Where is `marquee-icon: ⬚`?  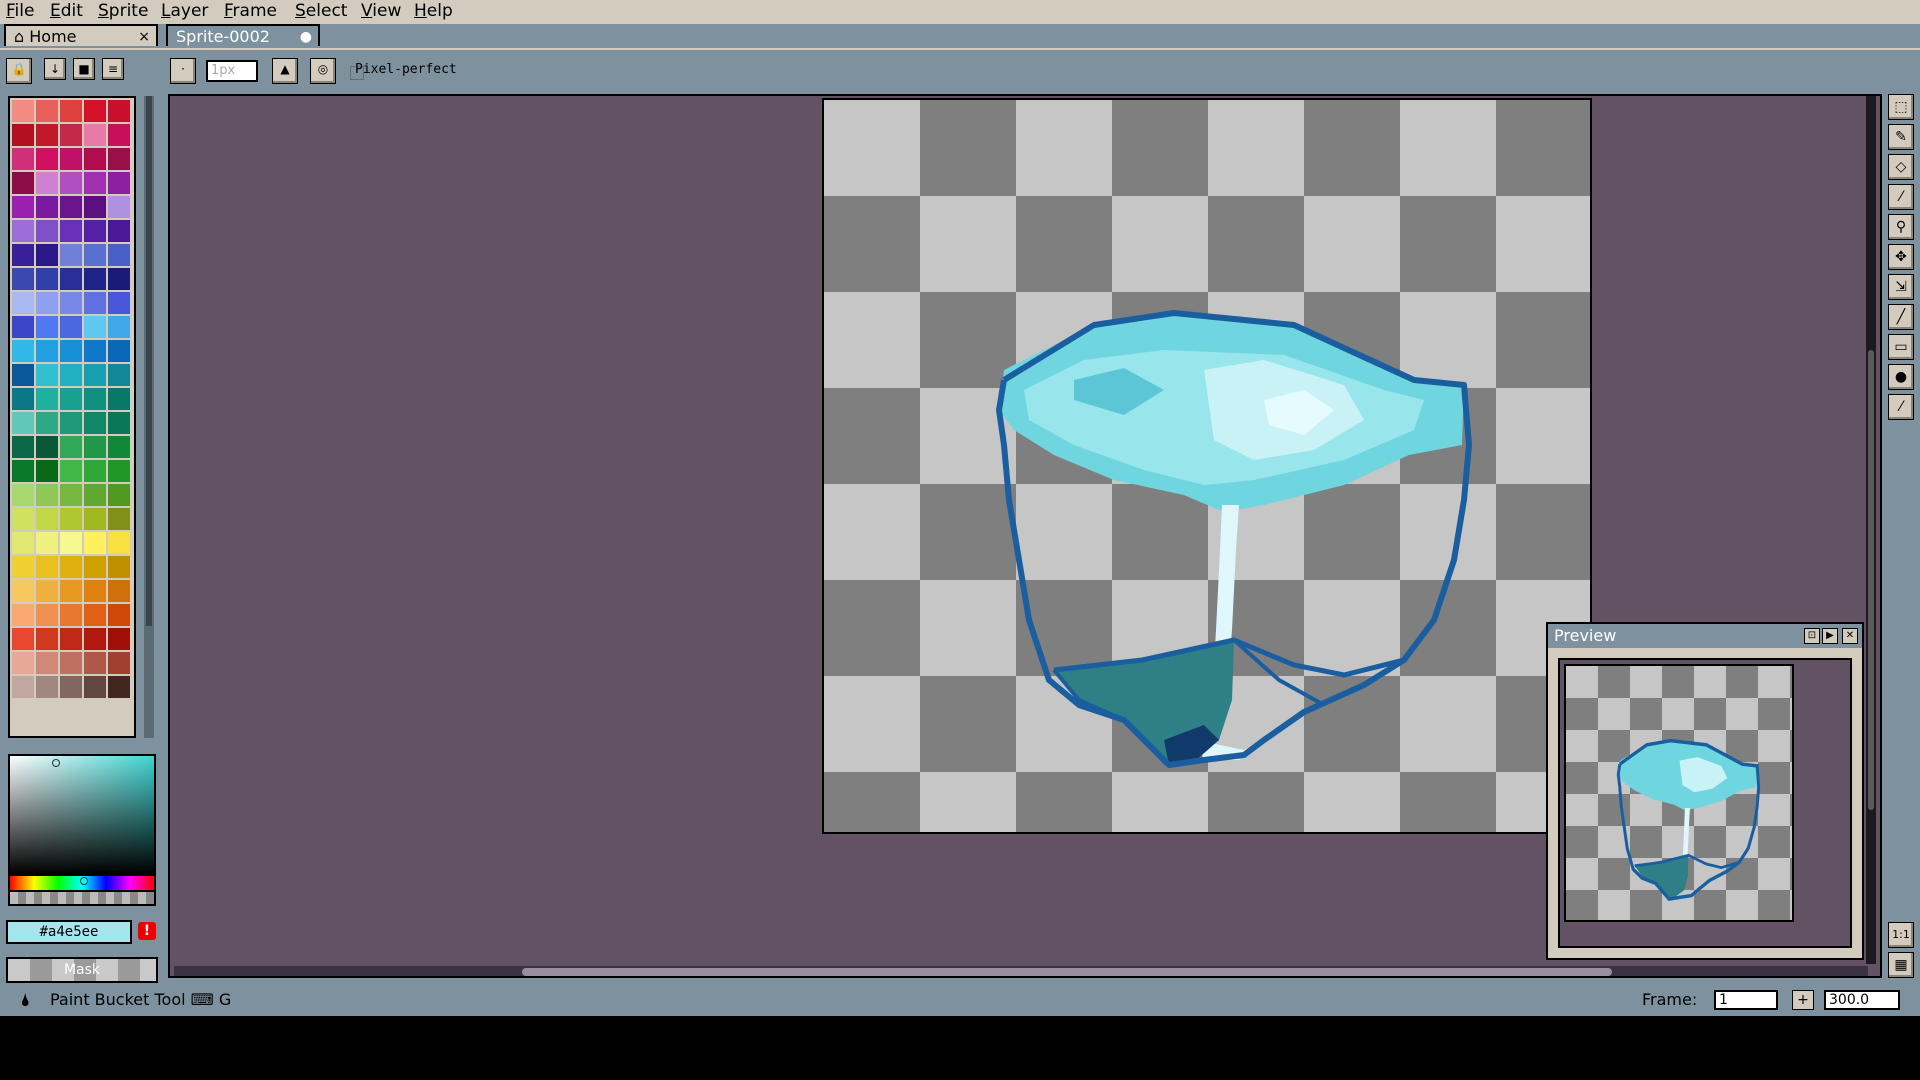 marquee-icon: ⬚ is located at coordinates (1901, 107).